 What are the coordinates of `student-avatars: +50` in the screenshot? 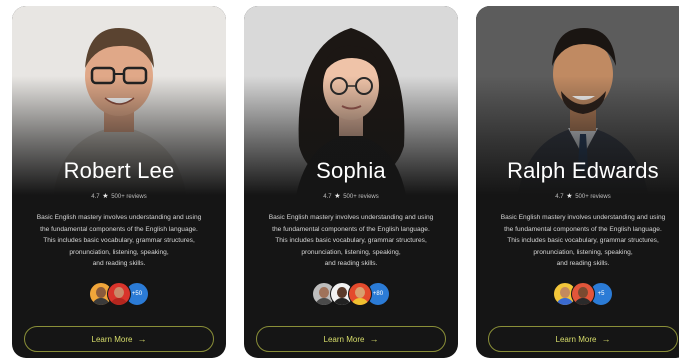 It's located at (119, 294).